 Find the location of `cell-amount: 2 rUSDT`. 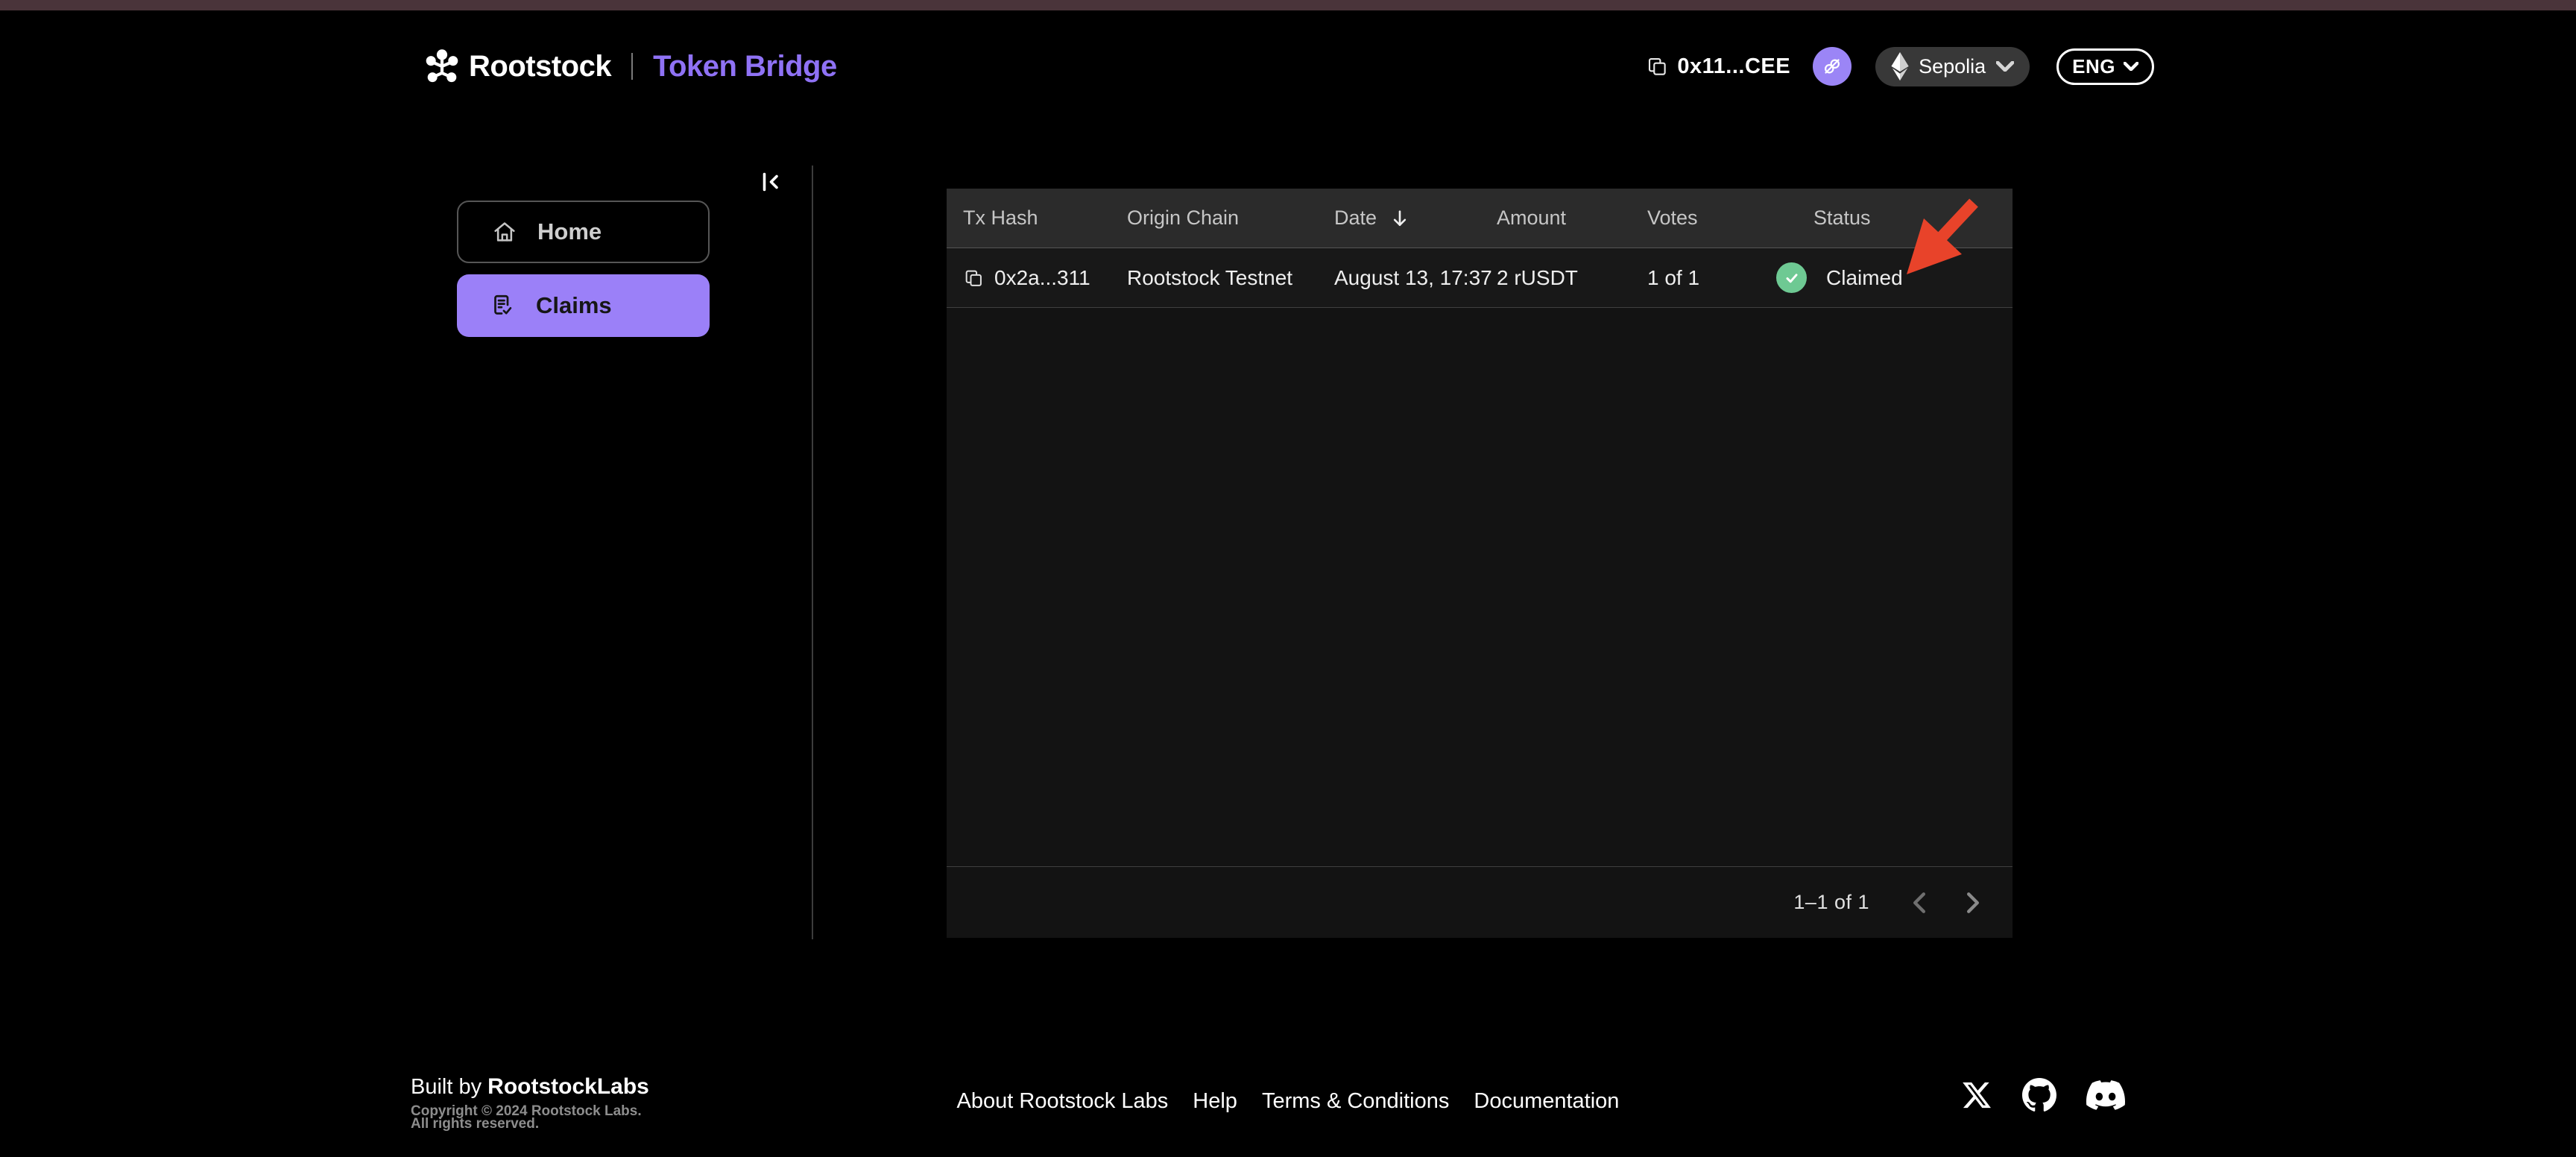

cell-amount: 2 rUSDT is located at coordinates (1537, 277).